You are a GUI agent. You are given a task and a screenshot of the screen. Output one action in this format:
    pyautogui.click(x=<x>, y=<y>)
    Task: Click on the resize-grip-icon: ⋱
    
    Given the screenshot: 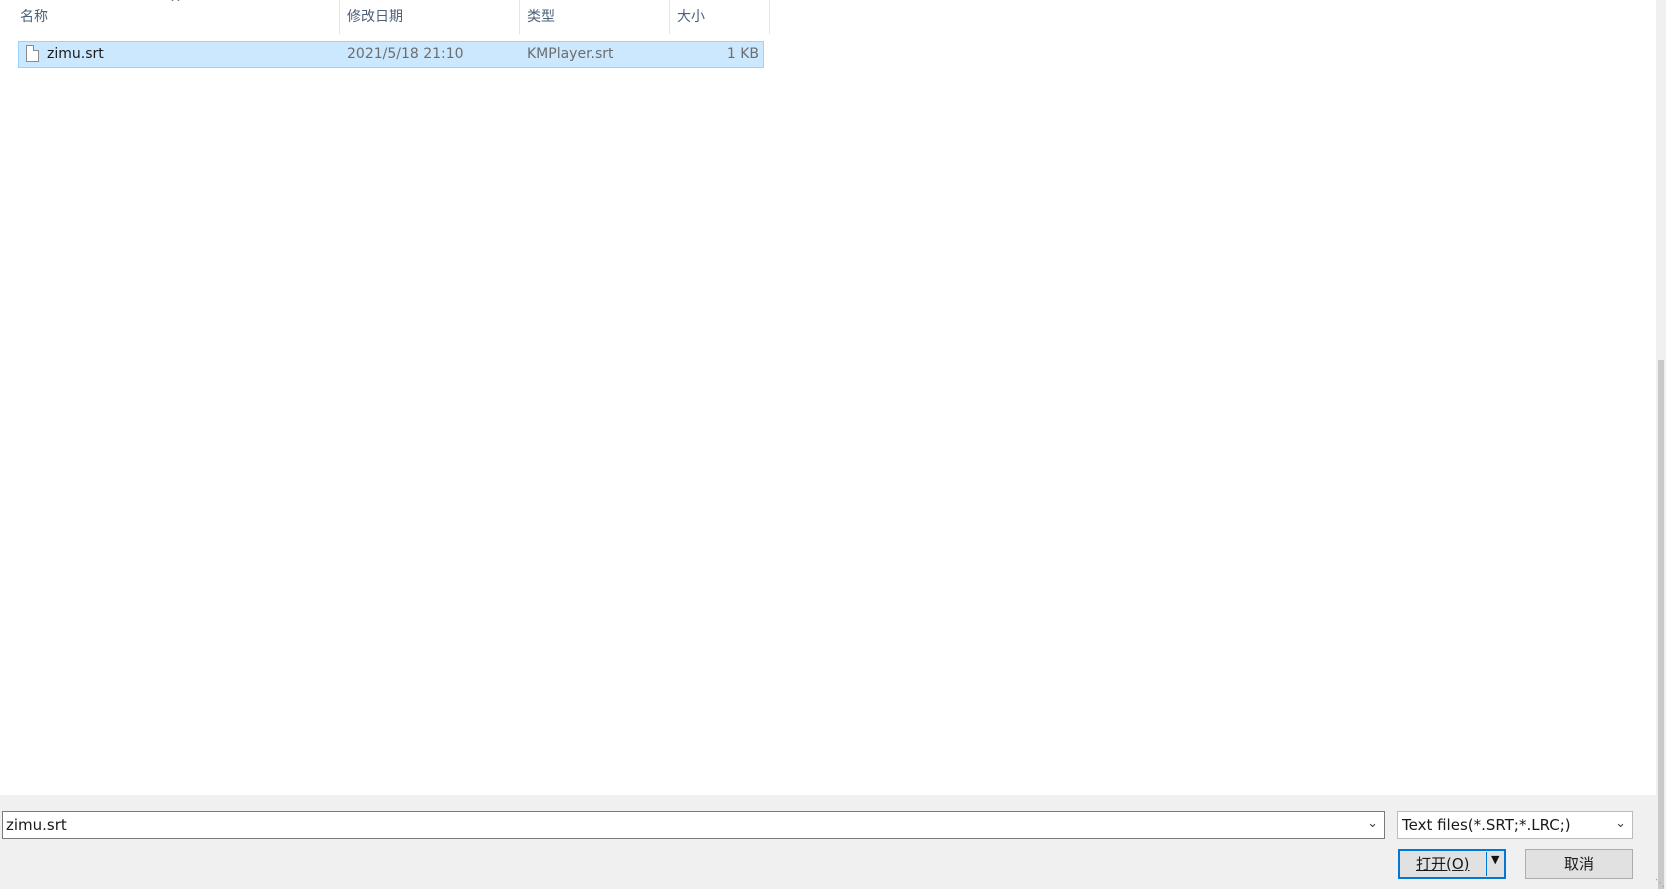 What is the action you would take?
    pyautogui.click(x=1660, y=883)
    